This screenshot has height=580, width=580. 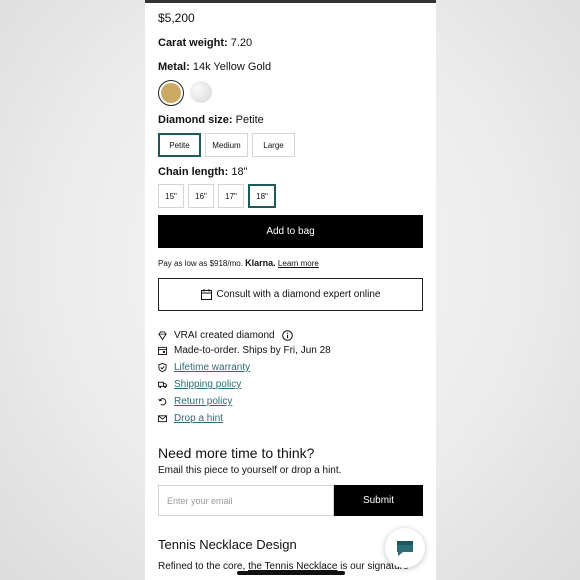 I want to click on design-text-prefix: Refined to the core,, so click(x=202, y=566).